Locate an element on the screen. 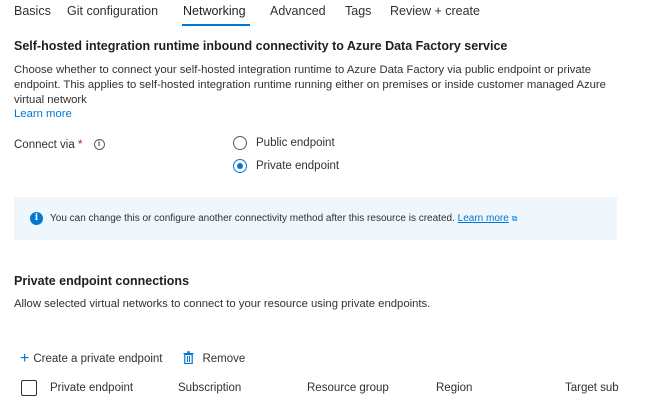 This screenshot has width=650, height=400. connect-via-label: Connect via * i is located at coordinates (59, 145).